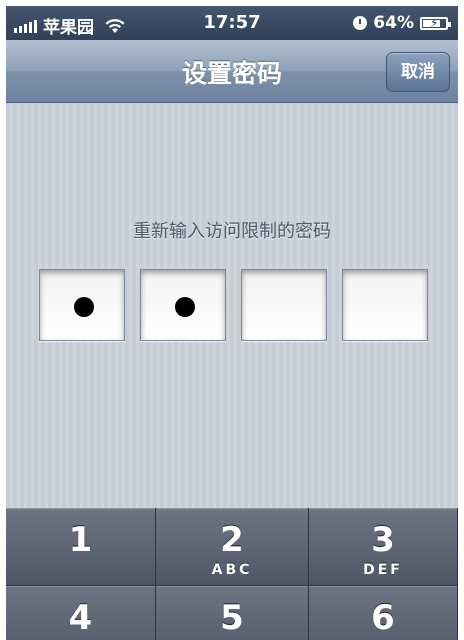  Describe the element at coordinates (232, 231) in the screenshot. I see `passcode-prompt: 重新输入访问限制的密码` at that location.